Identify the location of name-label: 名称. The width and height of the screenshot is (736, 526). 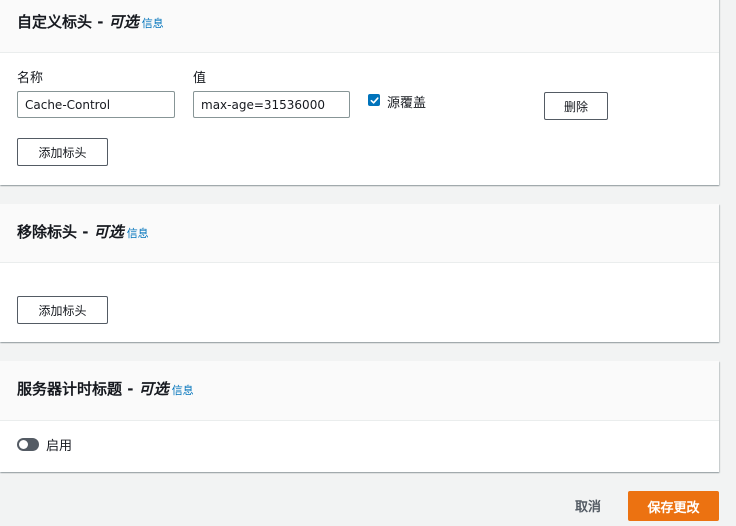
(30, 78).